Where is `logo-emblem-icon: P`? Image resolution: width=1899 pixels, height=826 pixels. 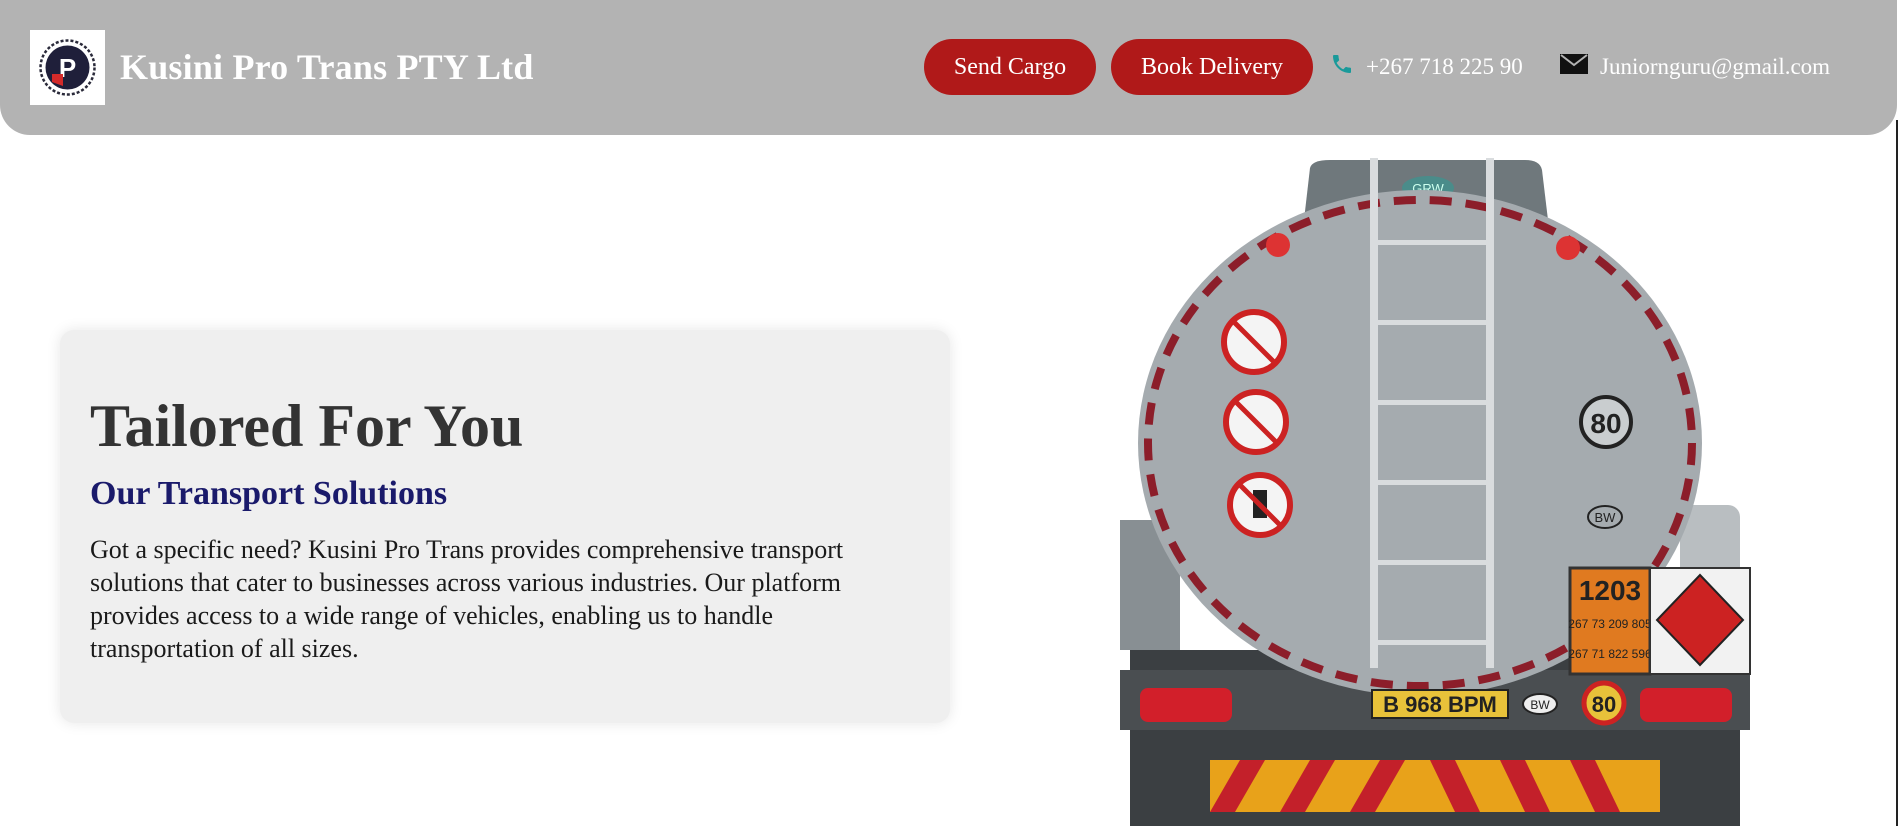 logo-emblem-icon: P is located at coordinates (67, 67).